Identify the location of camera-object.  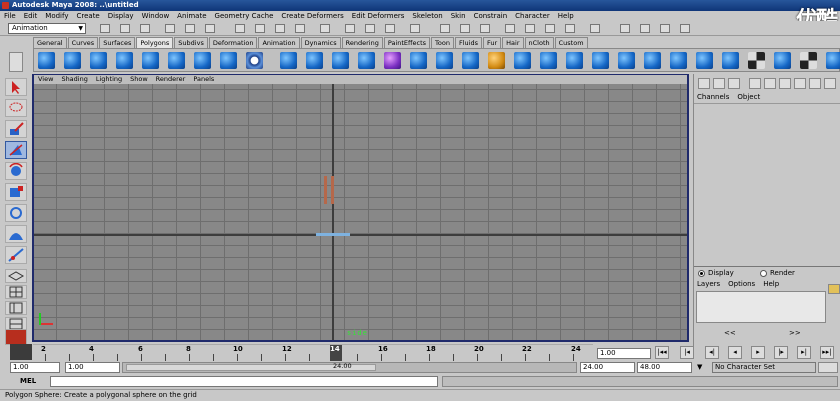
(325, 190).